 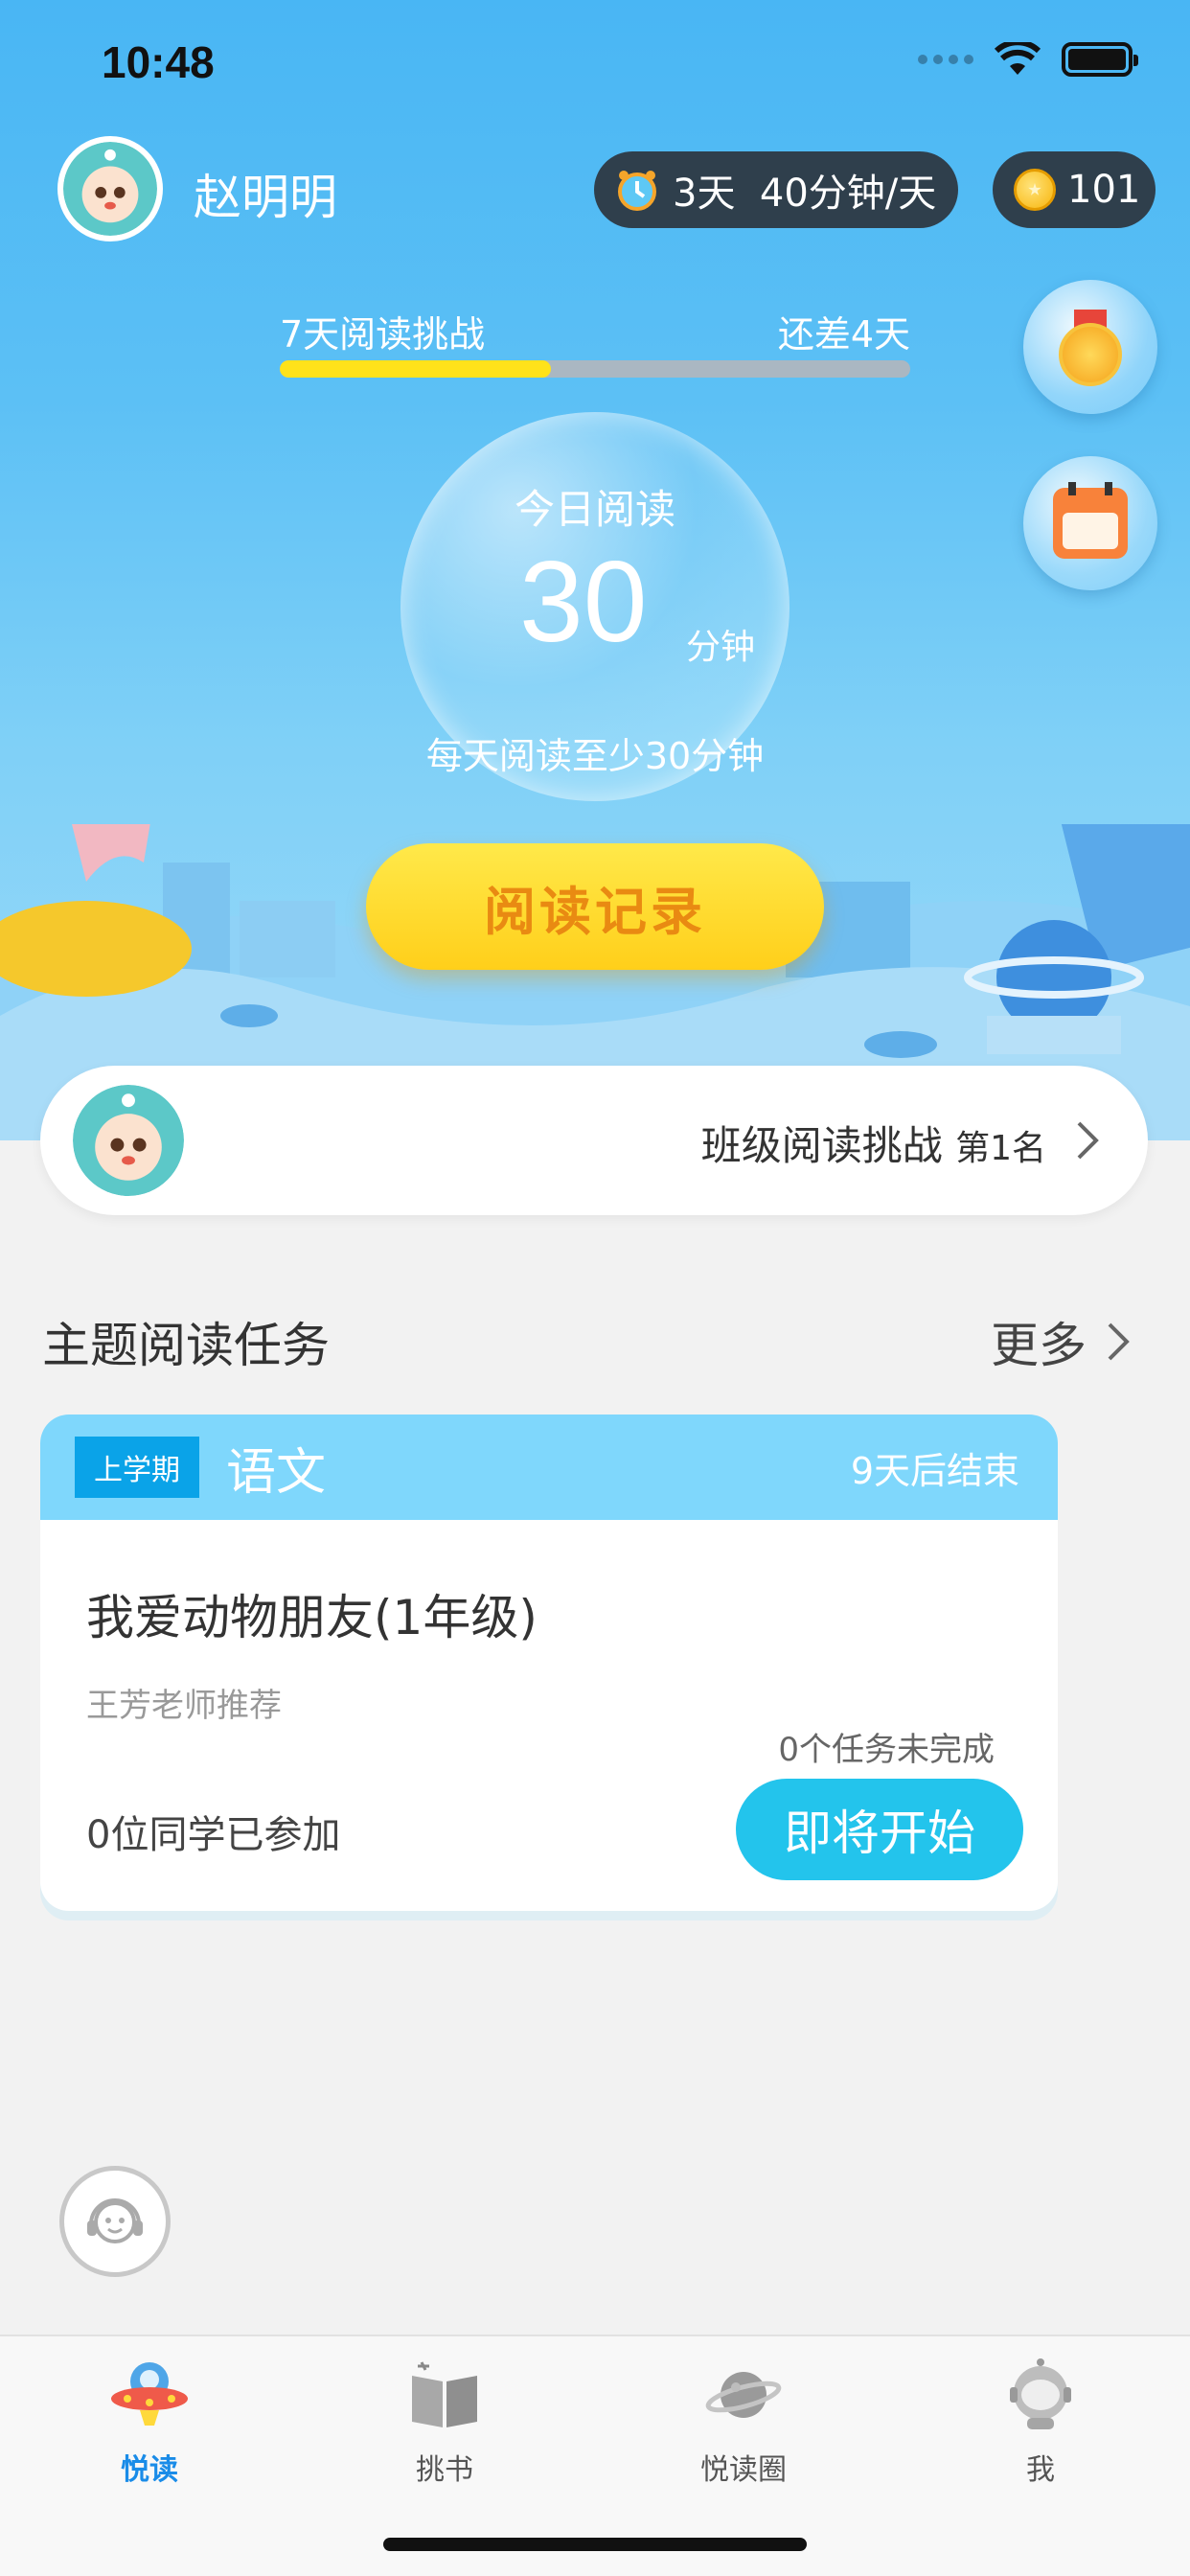 What do you see at coordinates (1040, 2470) in the screenshot?
I see `tab-label: 我` at bounding box center [1040, 2470].